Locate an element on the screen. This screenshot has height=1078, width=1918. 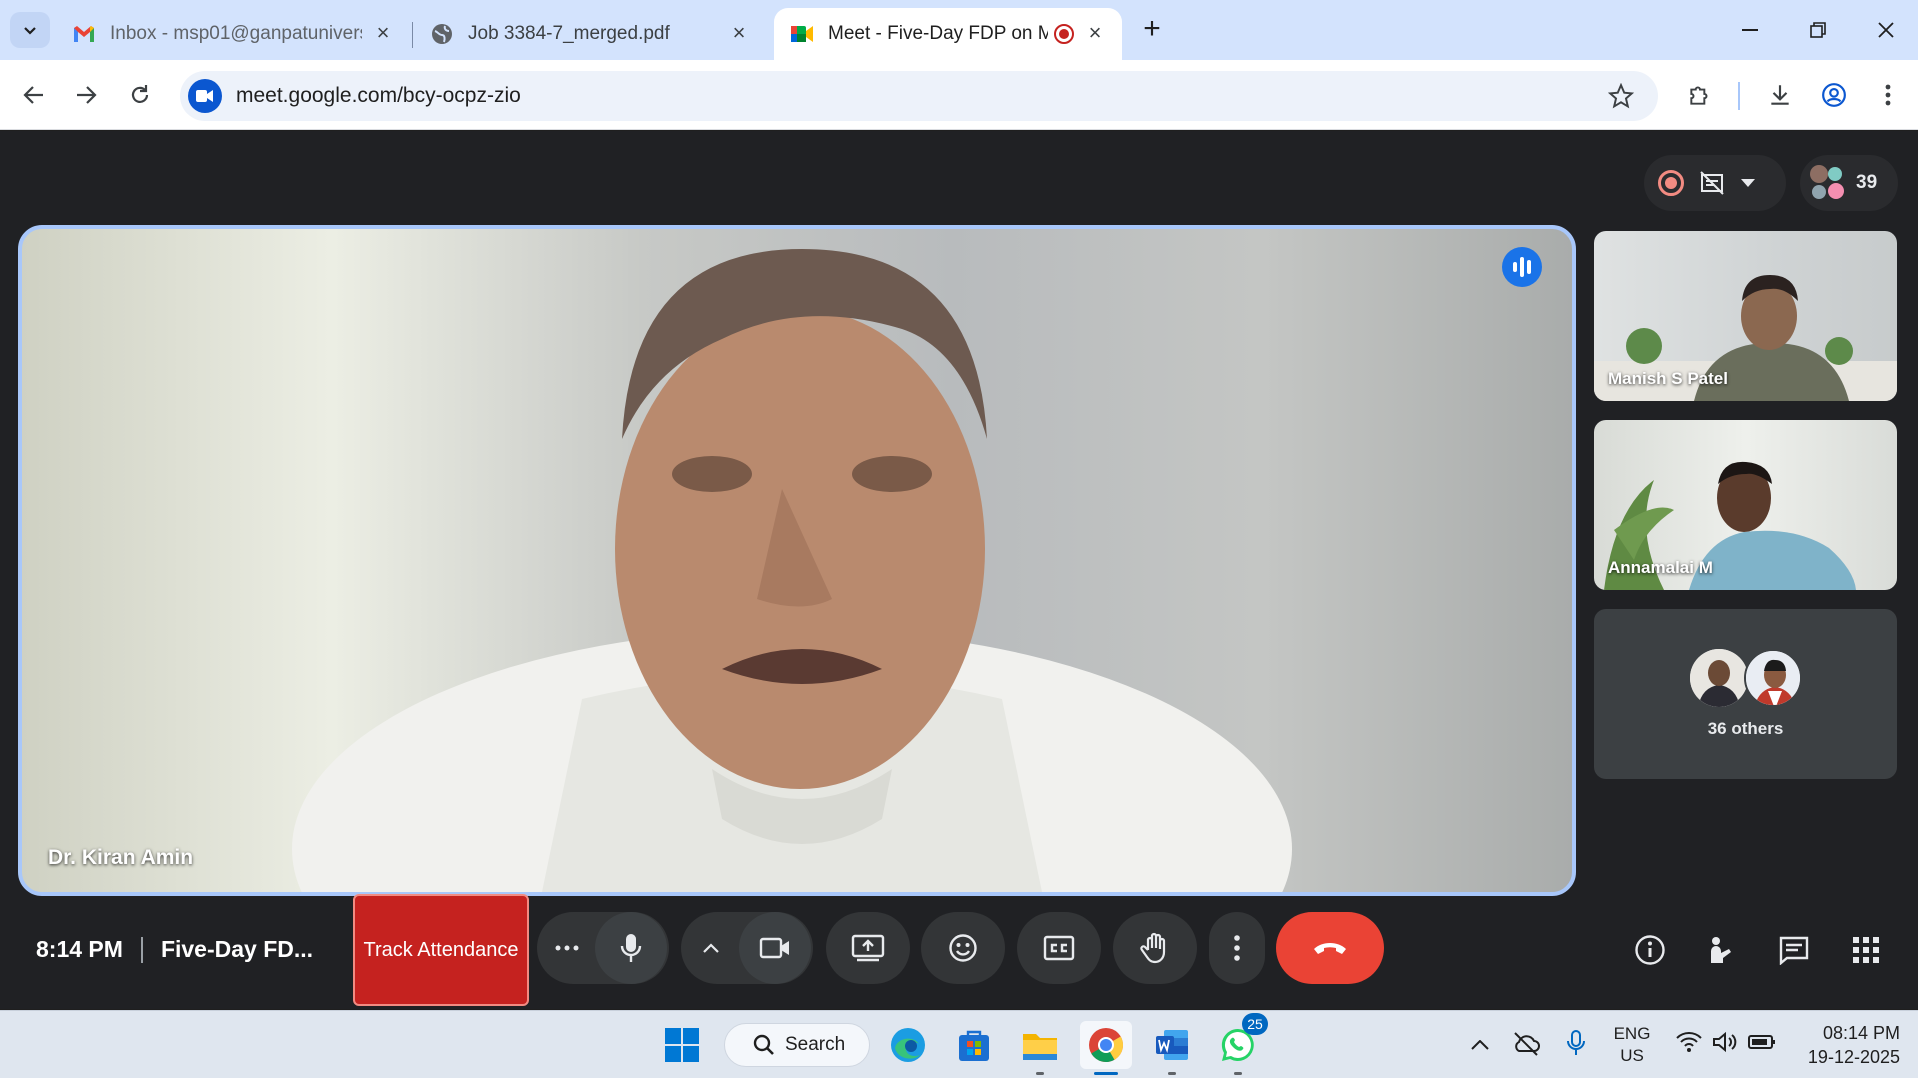
address-bar: meet.google.com/bcy-ocpz-zio is located at coordinates (919, 96).